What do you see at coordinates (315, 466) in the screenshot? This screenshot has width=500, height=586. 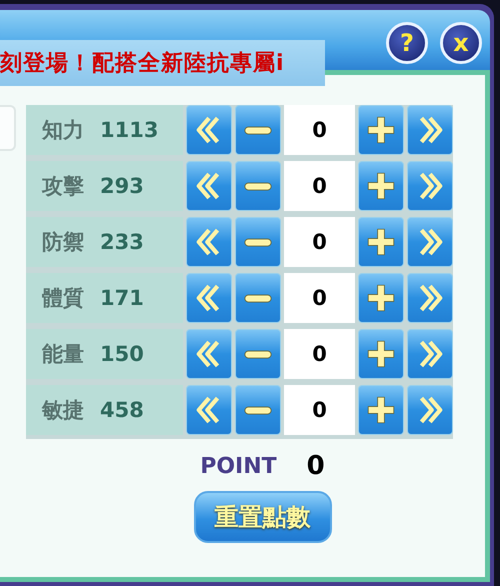 I see `point-value: 0` at bounding box center [315, 466].